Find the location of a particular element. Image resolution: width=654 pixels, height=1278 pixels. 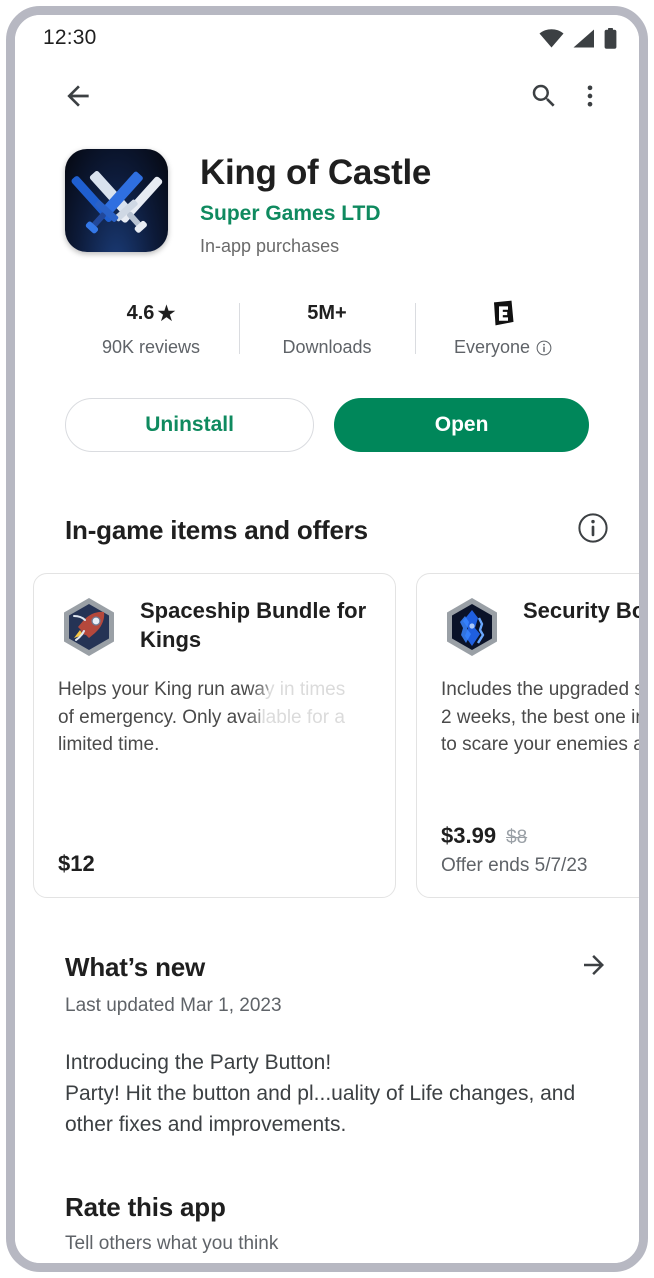

stat-rating-label: 90K reviews is located at coordinates (151, 347).